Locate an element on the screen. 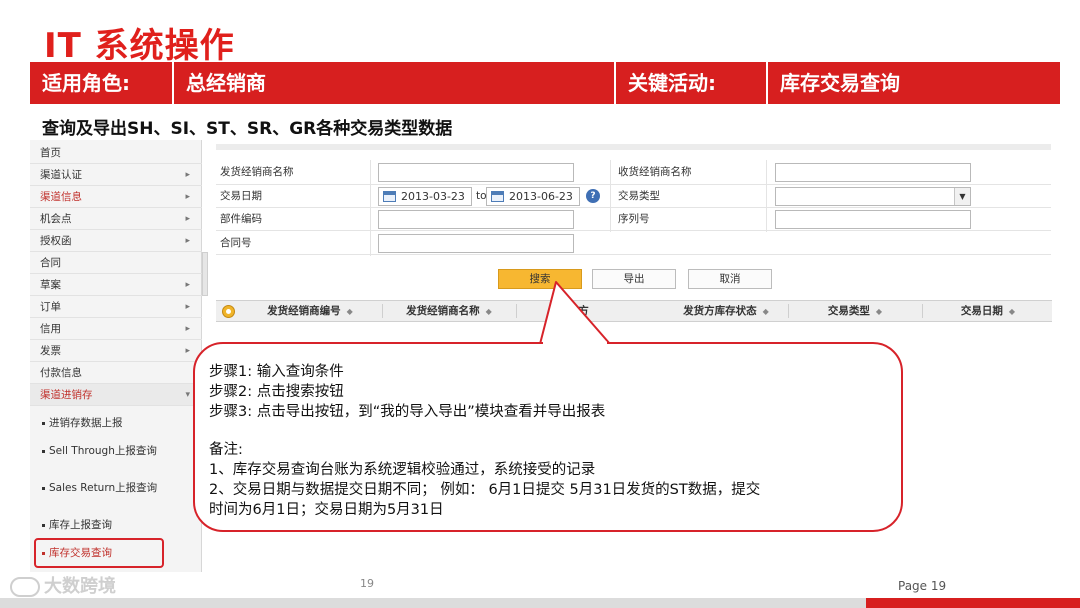 The height and width of the screenshot is (608, 1080). sidebar-item-label: 首页 is located at coordinates (50, 153).